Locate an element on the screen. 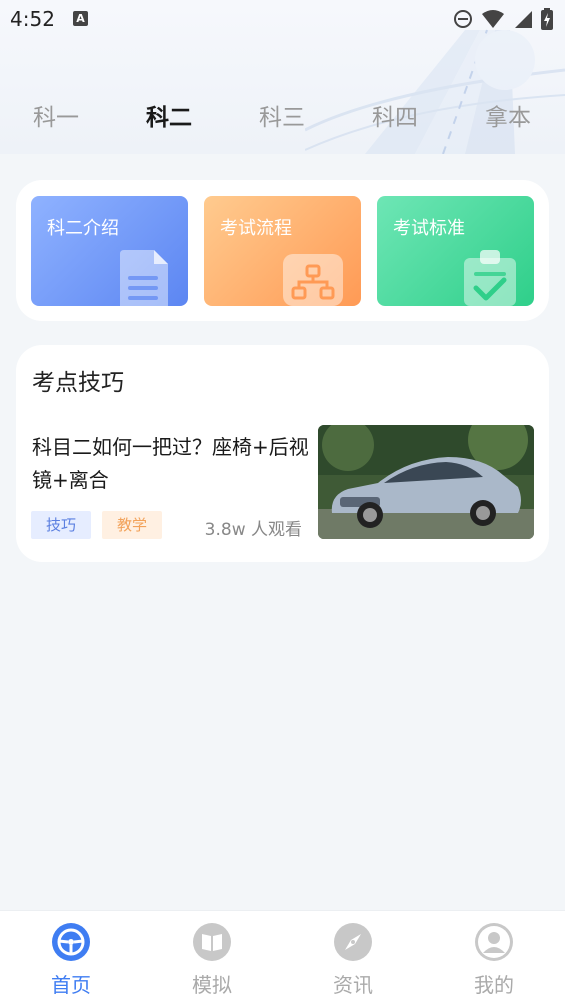 The height and width of the screenshot is (1004, 565). article-title: 科目二如何一把过？座椅+后视镜+离合 is located at coordinates (172, 464).